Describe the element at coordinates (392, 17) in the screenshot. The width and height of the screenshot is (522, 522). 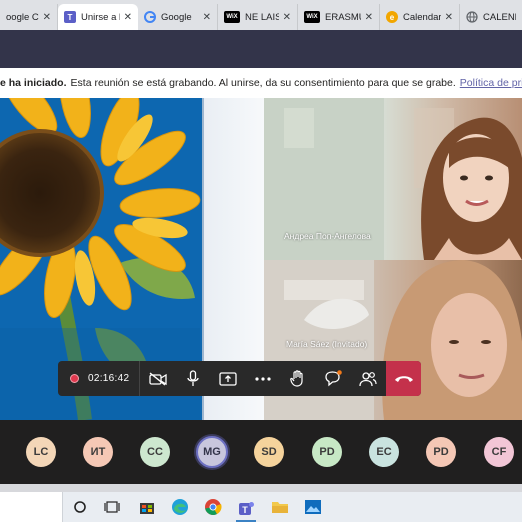
I see `calendar-icon: e` at that location.